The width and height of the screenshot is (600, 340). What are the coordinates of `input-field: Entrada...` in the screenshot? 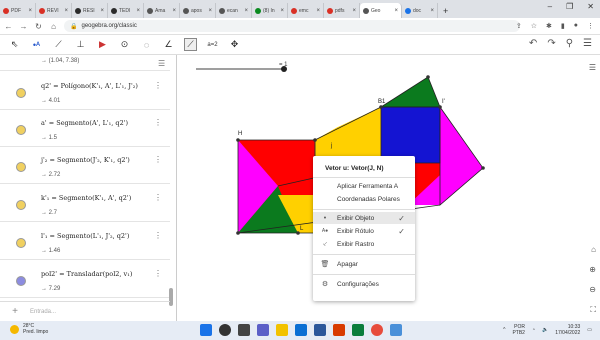 It's located at (43, 312).